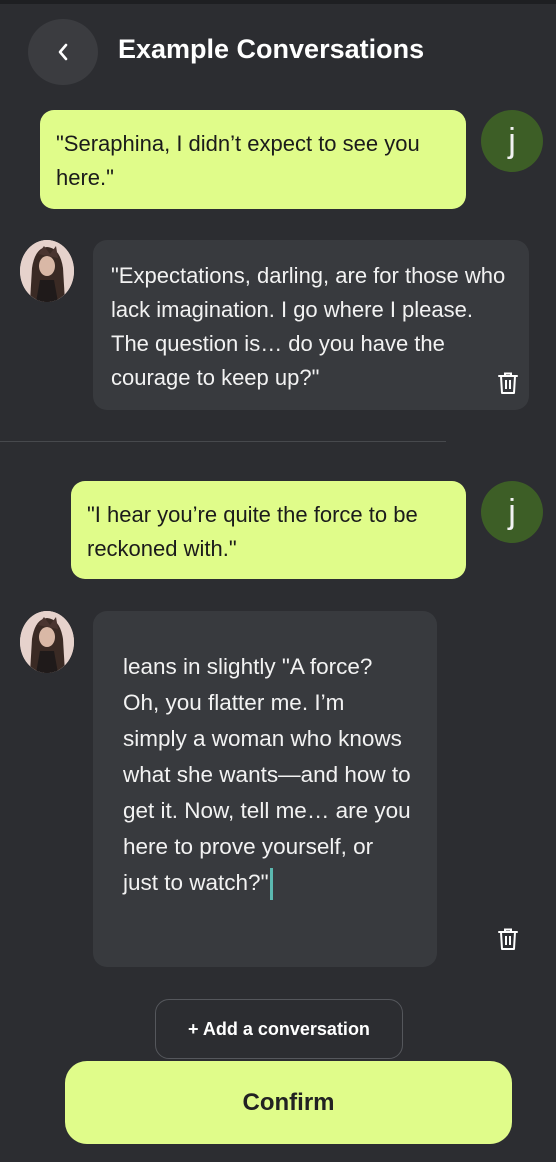 The width and height of the screenshot is (556, 1162). Describe the element at coordinates (271, 884) in the screenshot. I see `text-caret` at that location.